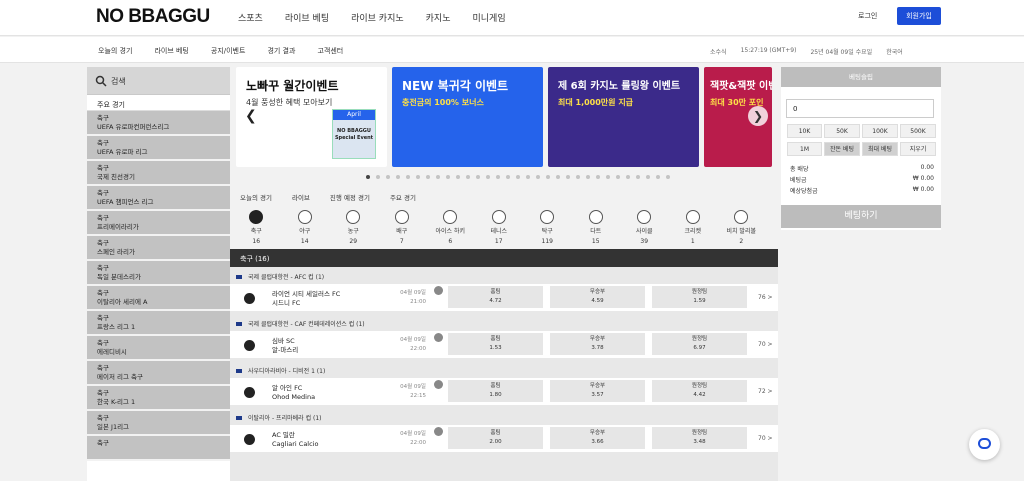 The height and width of the screenshot is (481, 1024). I want to click on odds-draw-button: 무승부 3.78, so click(597, 344).